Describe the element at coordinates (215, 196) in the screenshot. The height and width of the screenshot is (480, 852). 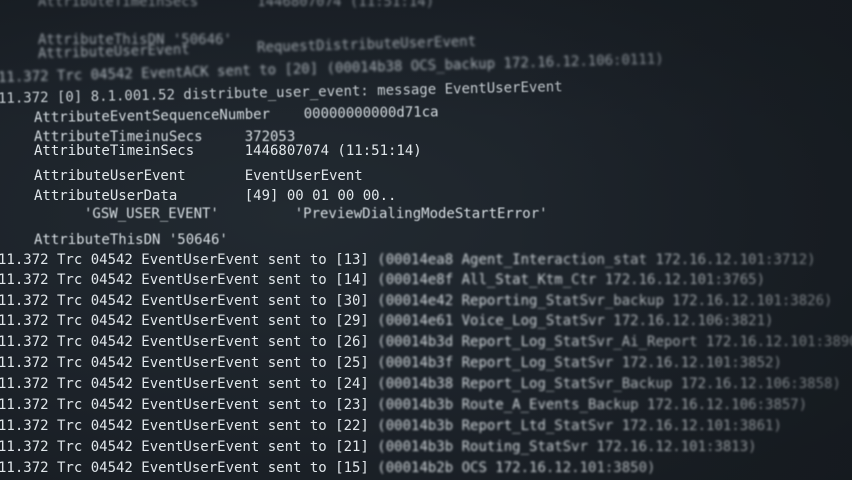
I see `log-line: AttributeUserData [49] 00 01 00 00..` at that location.